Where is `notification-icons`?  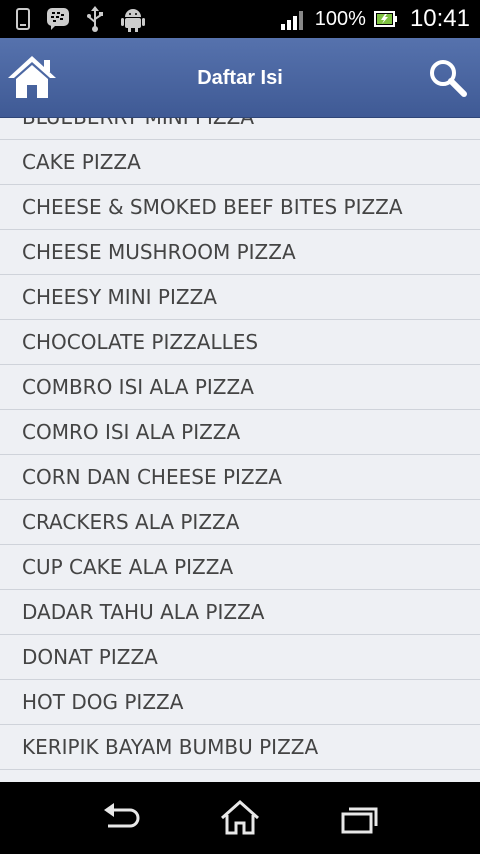
notification-icons is located at coordinates (81, 19).